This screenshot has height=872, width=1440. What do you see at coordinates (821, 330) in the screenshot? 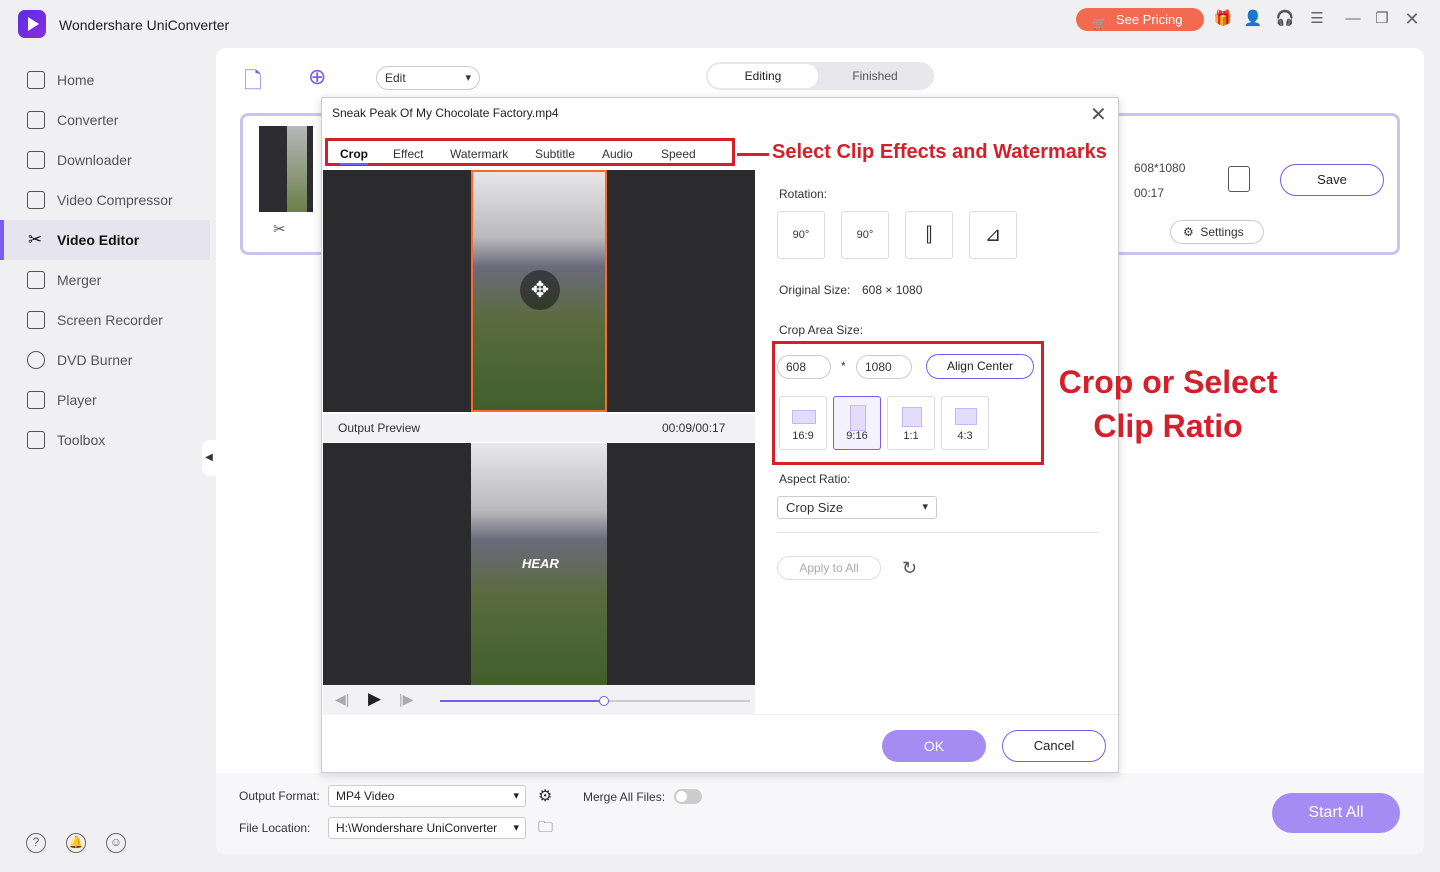
I see `crop-area-label: Crop Area Size:` at bounding box center [821, 330].